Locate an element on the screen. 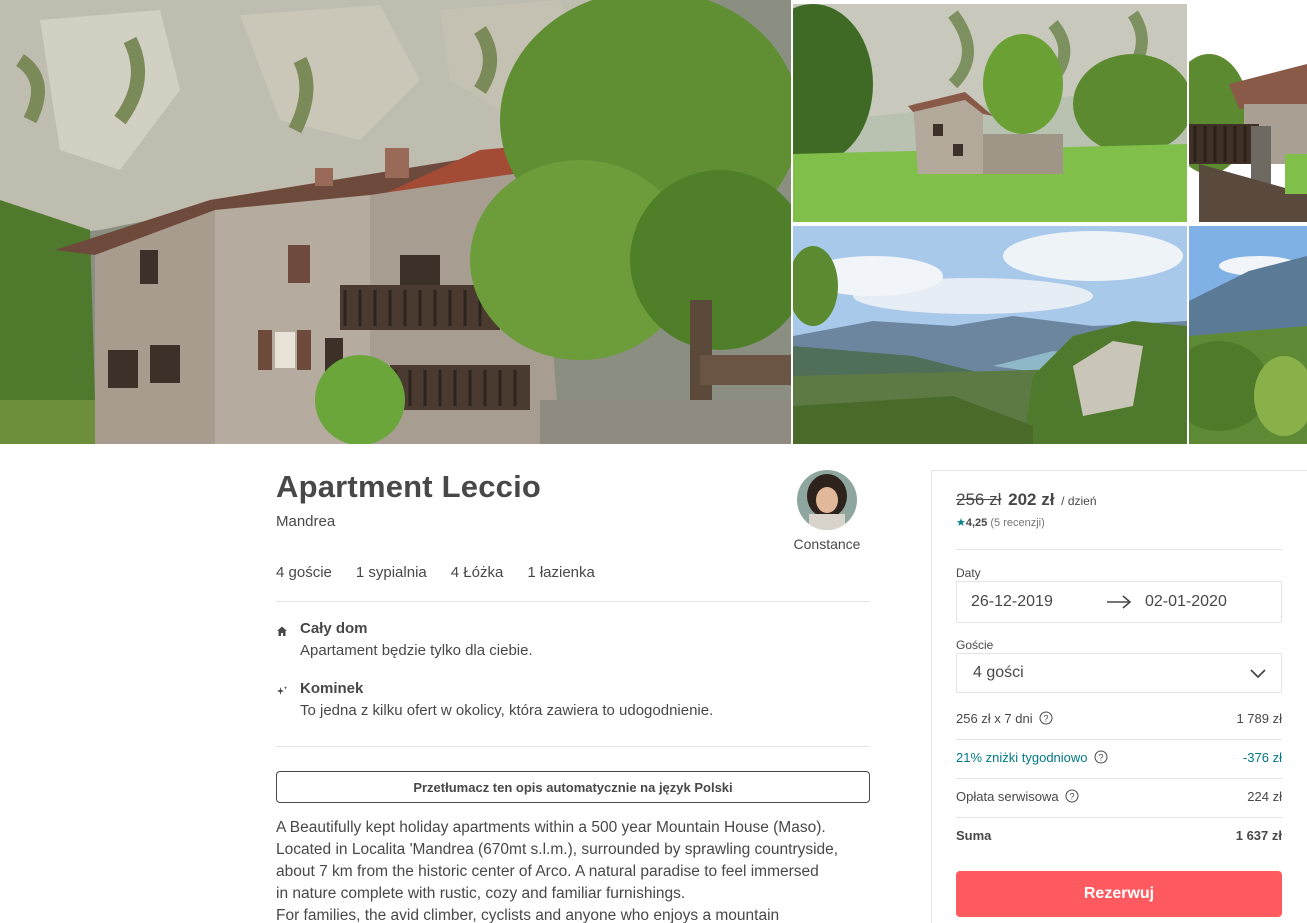  bed-count: 4 Łóżka is located at coordinates (477, 572).